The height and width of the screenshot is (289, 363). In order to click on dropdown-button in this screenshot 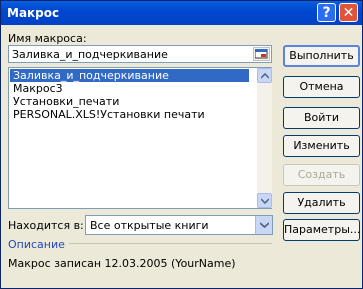, I will do `click(263, 225)`.